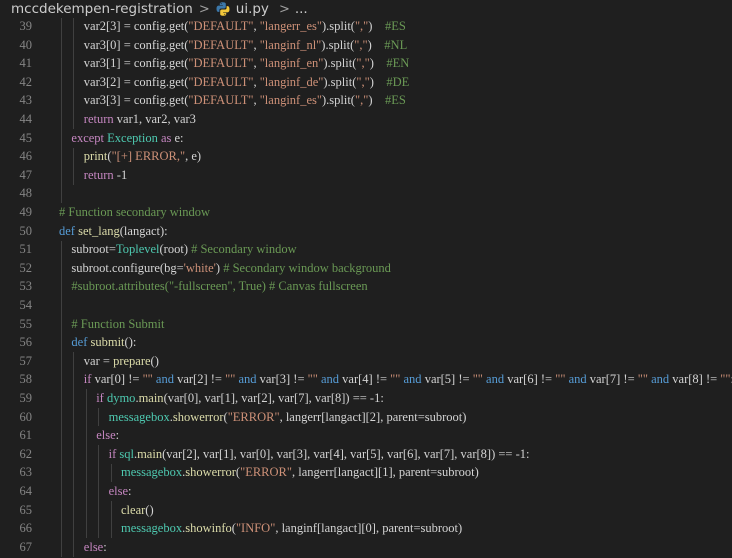 This screenshot has width=732, height=558. What do you see at coordinates (447, 379) in the screenshot?
I see `code-token: var[5] !=` at bounding box center [447, 379].